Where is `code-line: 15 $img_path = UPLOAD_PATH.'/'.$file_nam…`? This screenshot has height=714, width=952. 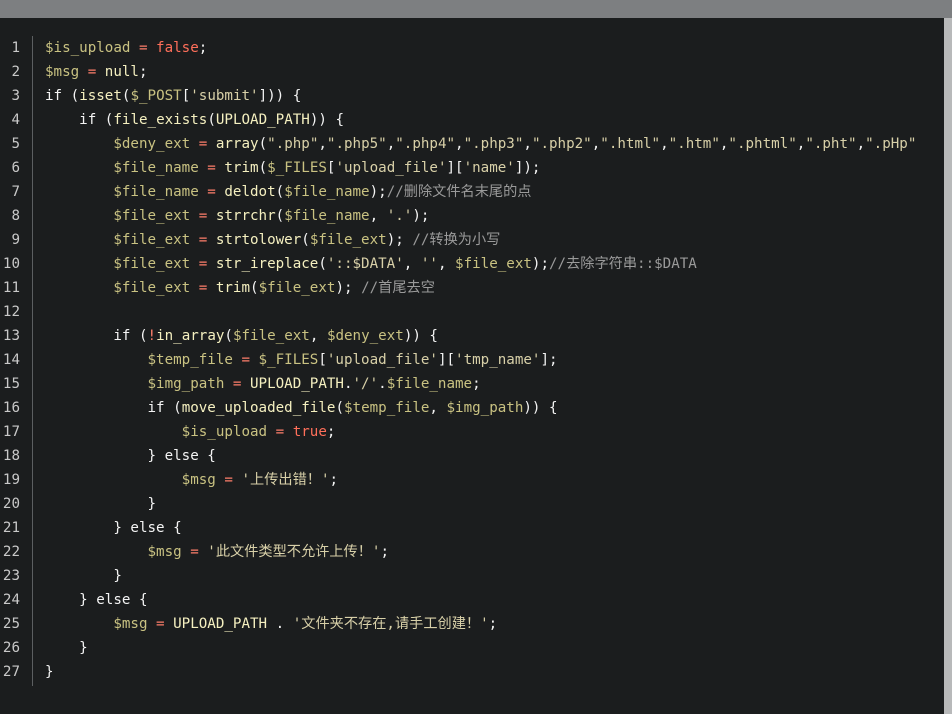
code-line: 15 $img_path = UPLOAD_PATH.'/'.$file_nam… is located at coordinates (472, 384).